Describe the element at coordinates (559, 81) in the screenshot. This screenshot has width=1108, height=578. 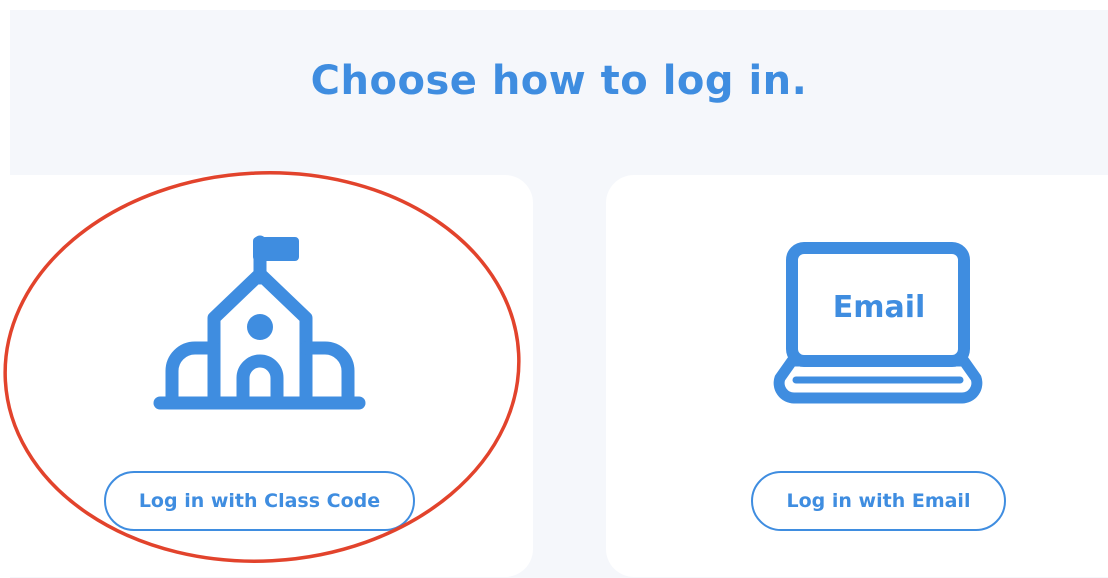
I see `page-title: Choose how to log in.` at that location.